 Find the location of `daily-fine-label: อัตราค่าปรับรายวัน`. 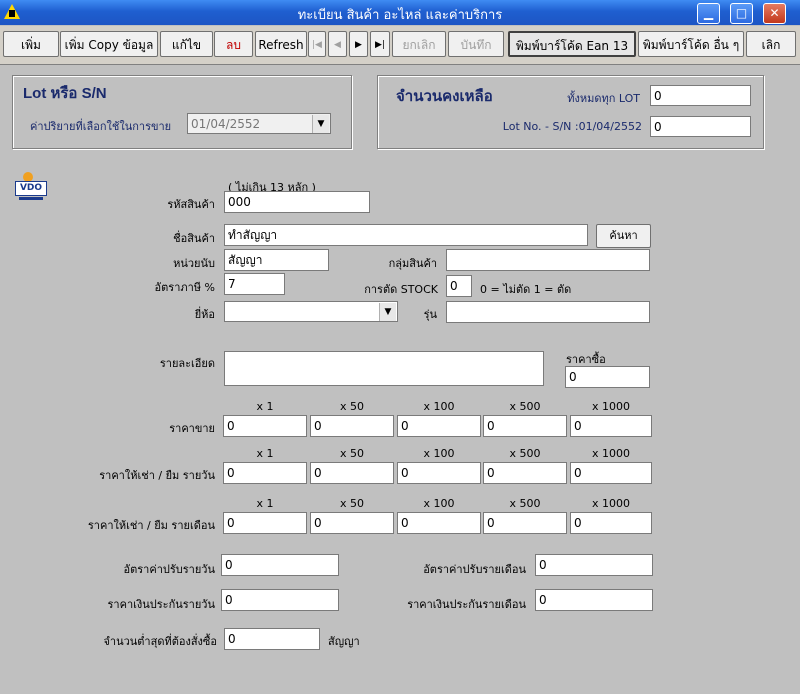

daily-fine-label: อัตราค่าปรับรายวัน is located at coordinates (169, 569).